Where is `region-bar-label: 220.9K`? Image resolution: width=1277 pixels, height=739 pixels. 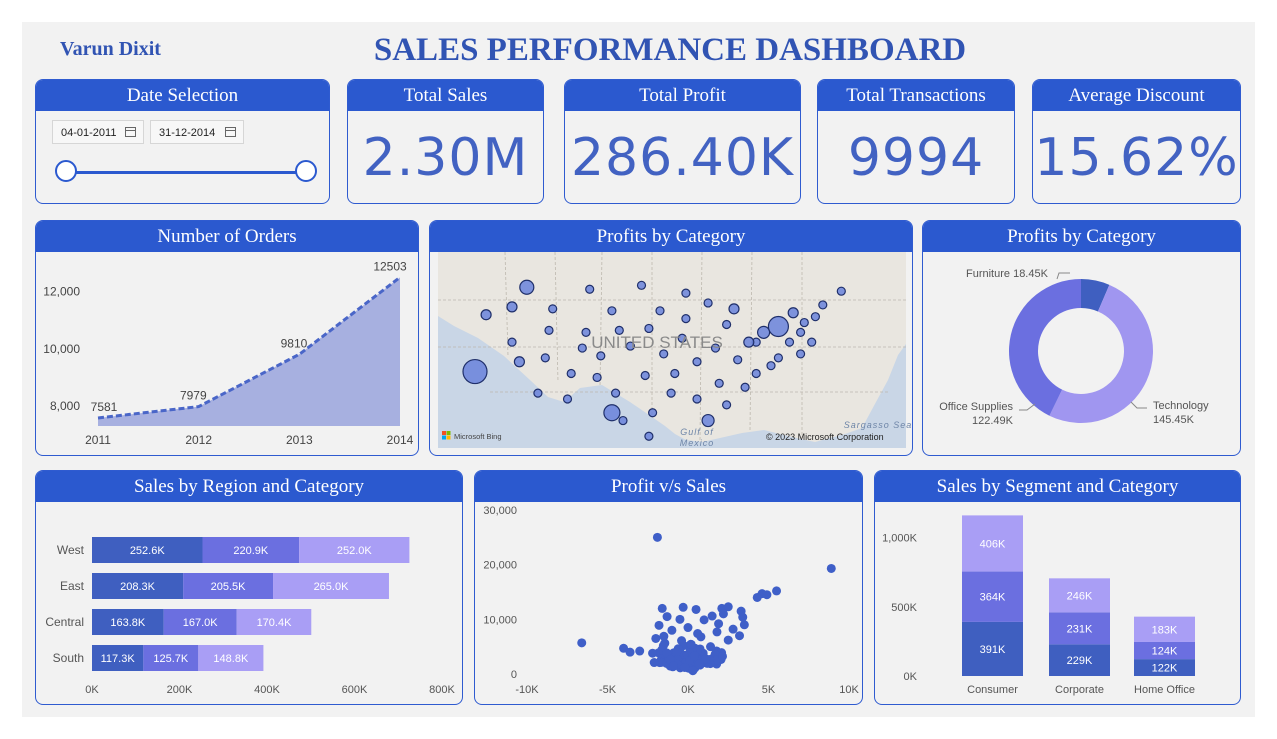 region-bar-label: 220.9K is located at coordinates (251, 551).